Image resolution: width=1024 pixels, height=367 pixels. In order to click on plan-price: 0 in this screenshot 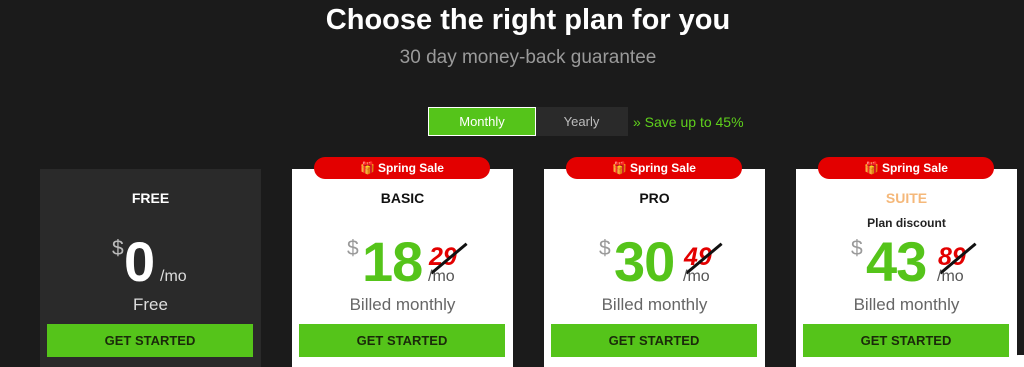, I will do `click(139, 261)`.